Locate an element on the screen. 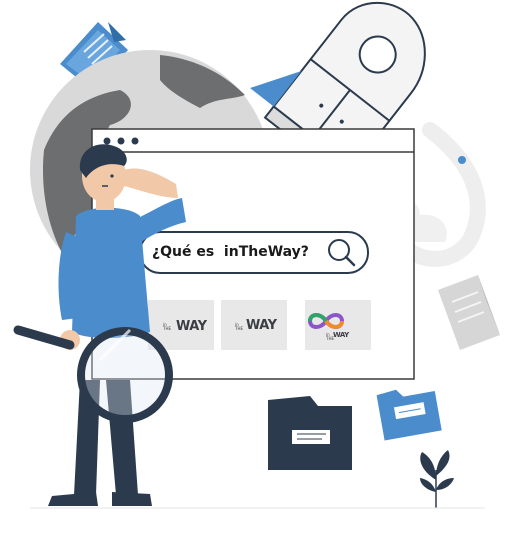 The image size is (525, 543). search-query: ¿Qué es inTheWay? is located at coordinates (230, 252).